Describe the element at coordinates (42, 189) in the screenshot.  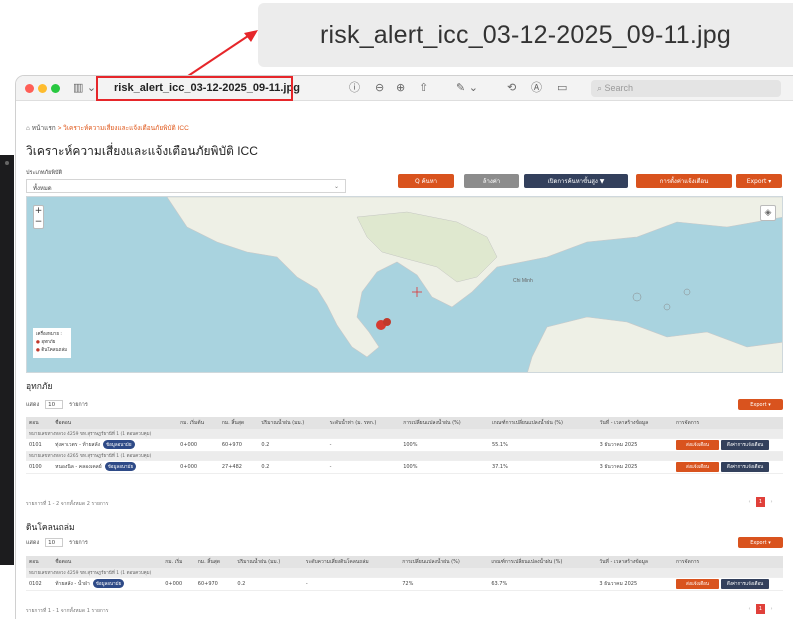
I see `select-value: ทั้งหมด` at that location.